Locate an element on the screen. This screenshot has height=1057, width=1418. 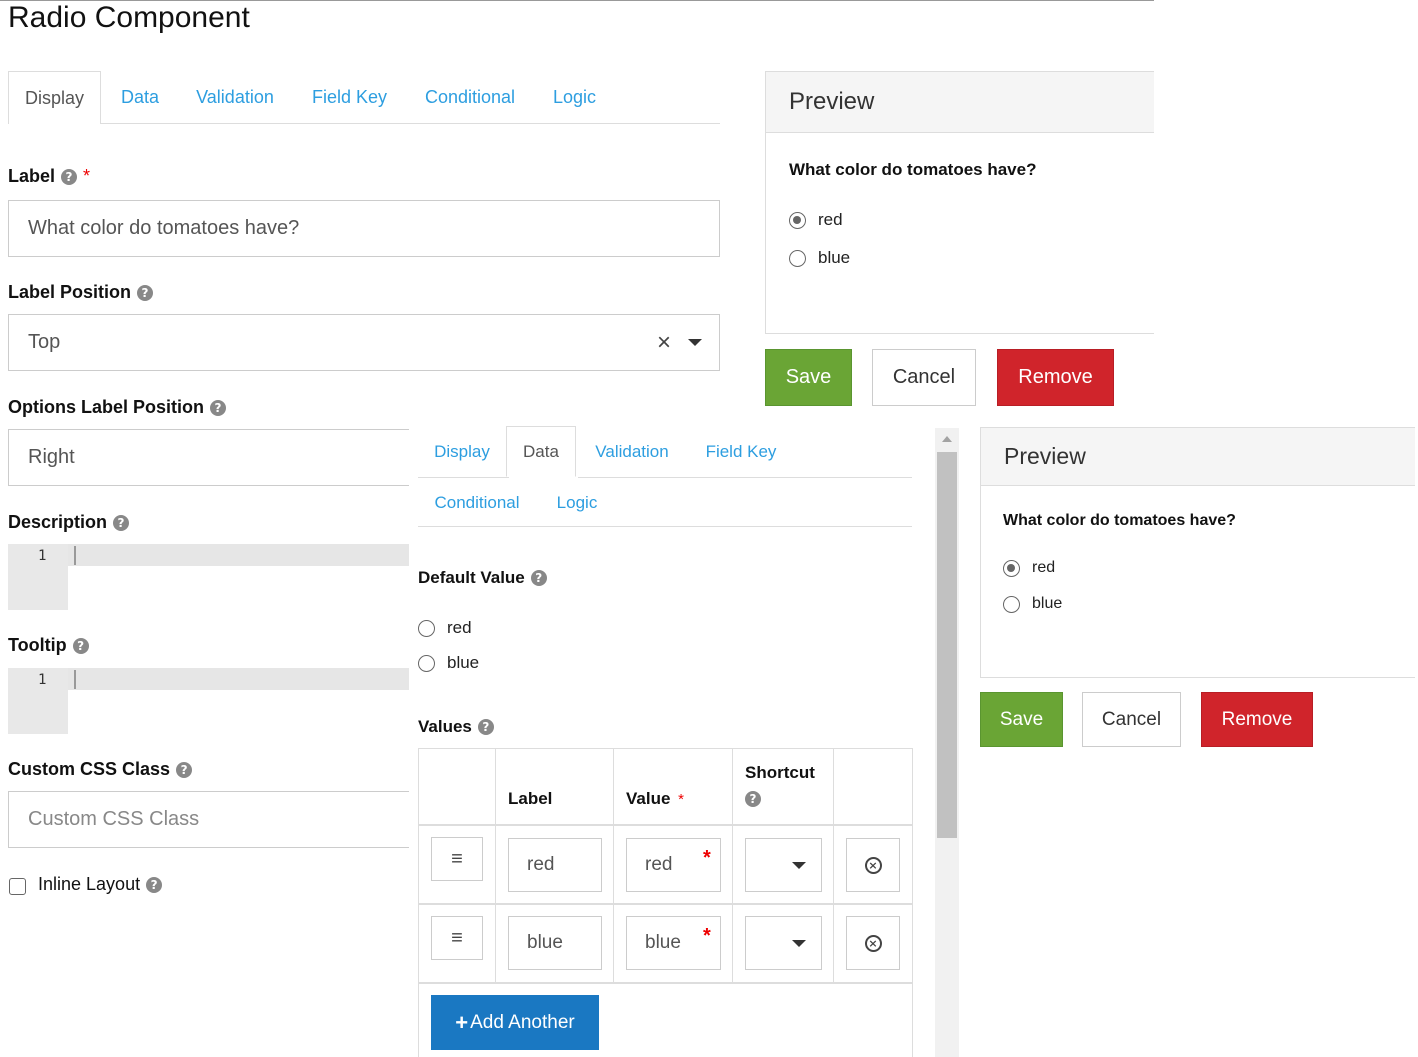
option-label: red is located at coordinates (830, 219).